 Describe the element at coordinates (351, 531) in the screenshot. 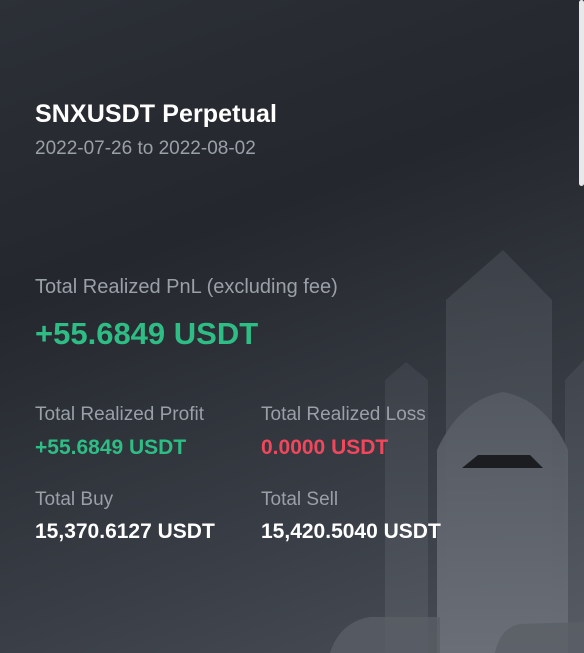

I see `total-sell-value: 15,420.5040 USDT` at that location.